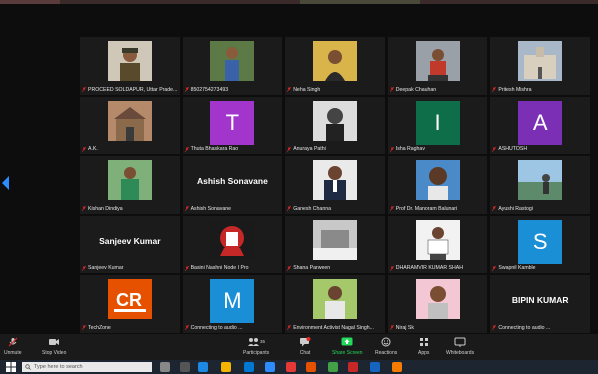 Image resolution: width=598 pixels, height=374 pixels. Describe the element at coordinates (210, 208) in the screenshot. I see `participant-name: Ashish Sonavane` at that location.